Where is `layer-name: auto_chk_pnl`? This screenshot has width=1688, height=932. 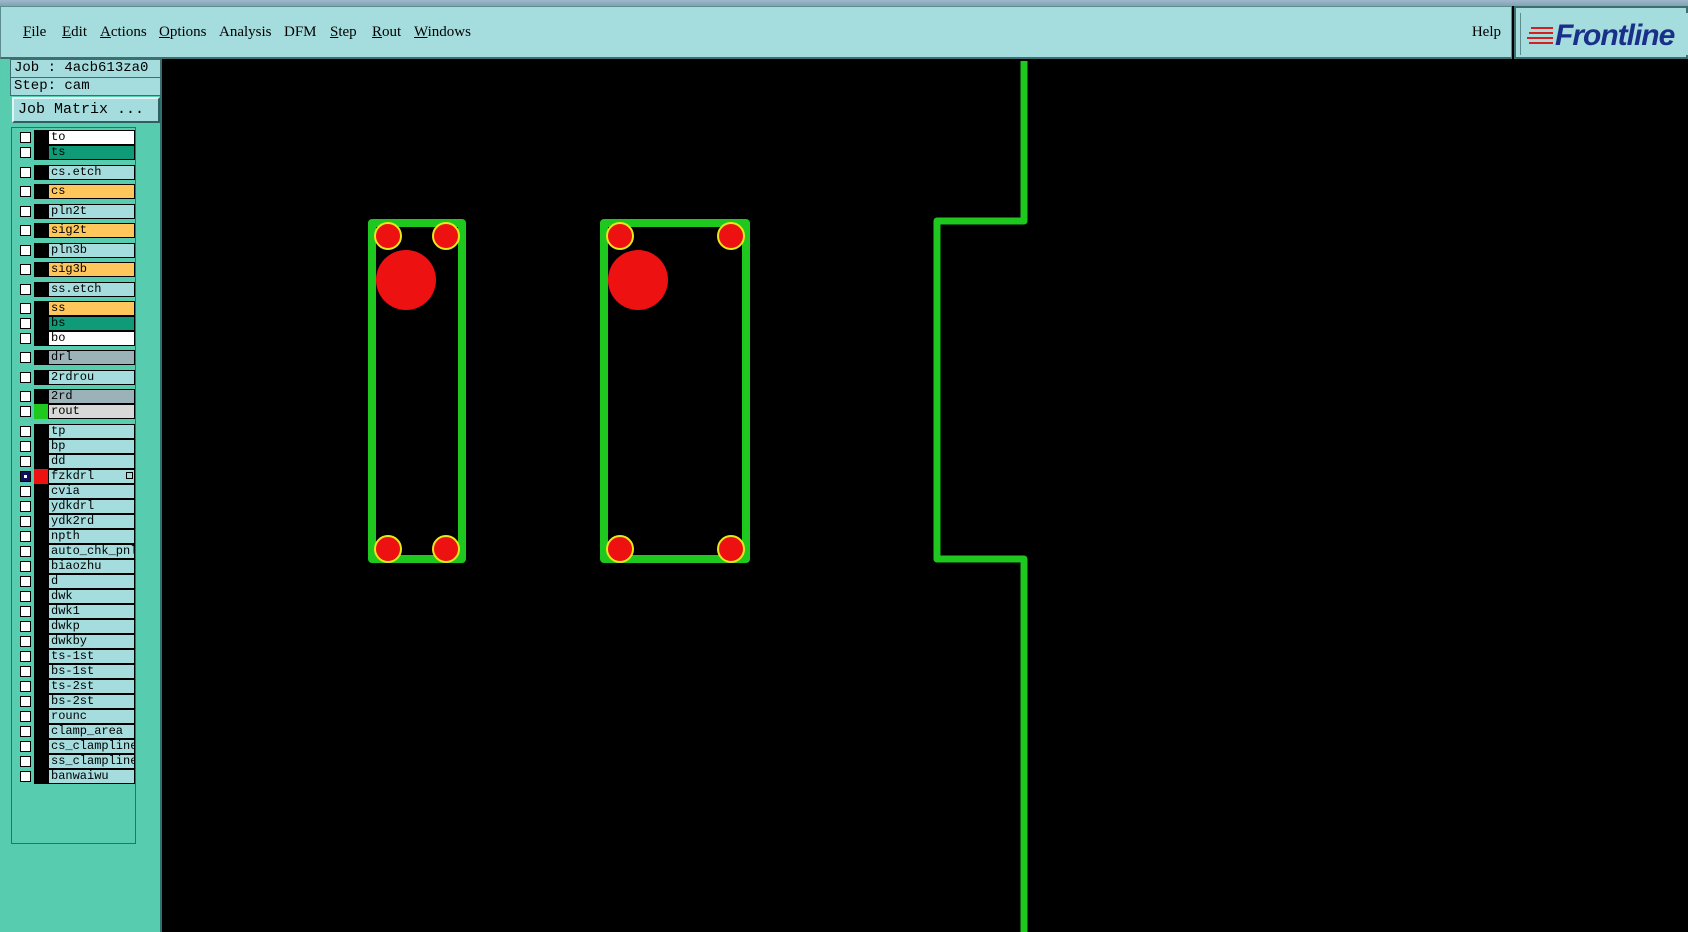 layer-name: auto_chk_pnl is located at coordinates (91, 551).